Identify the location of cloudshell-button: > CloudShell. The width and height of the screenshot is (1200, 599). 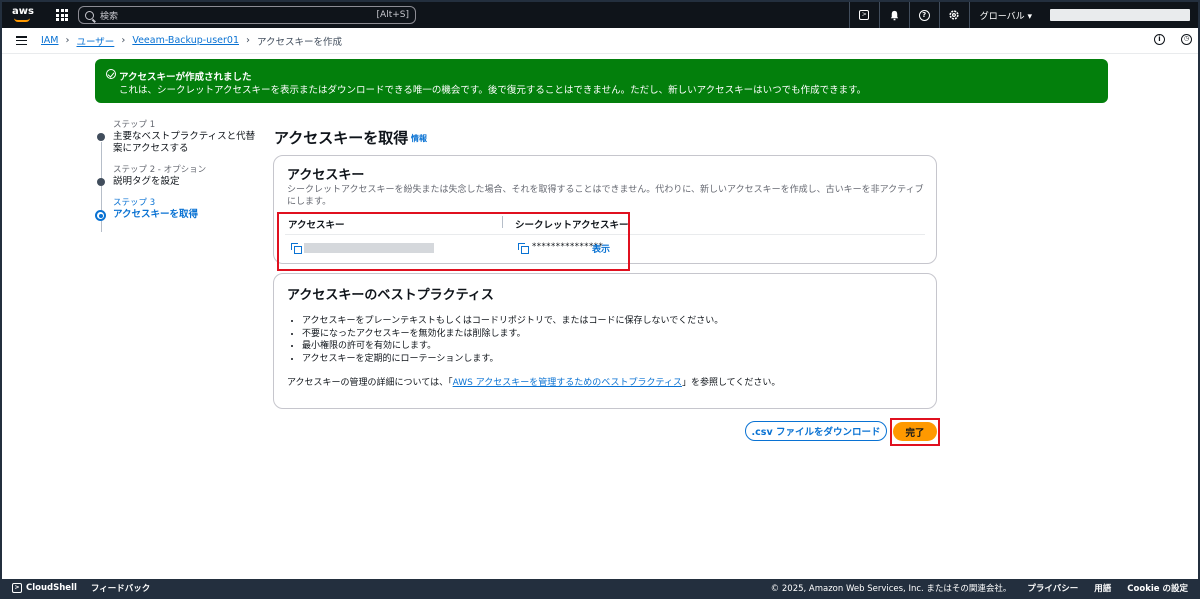
(44, 588).